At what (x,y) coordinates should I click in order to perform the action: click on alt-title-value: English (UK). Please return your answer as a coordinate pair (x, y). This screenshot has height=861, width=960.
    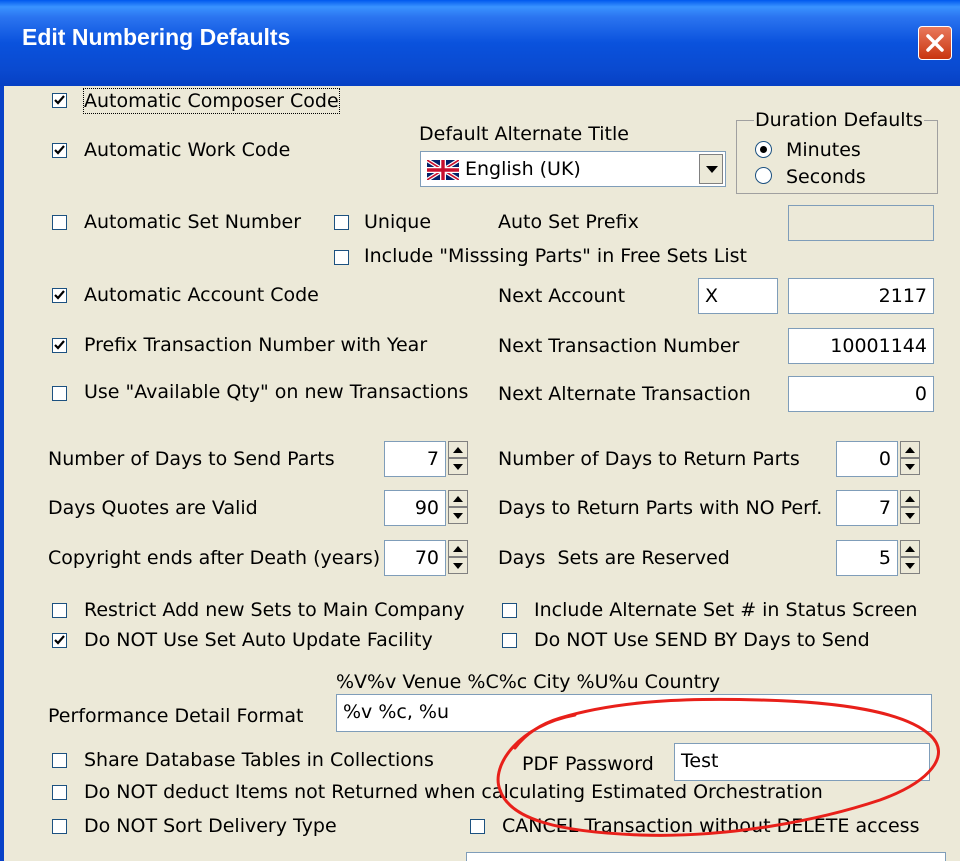
    Looking at the image, I should click on (523, 169).